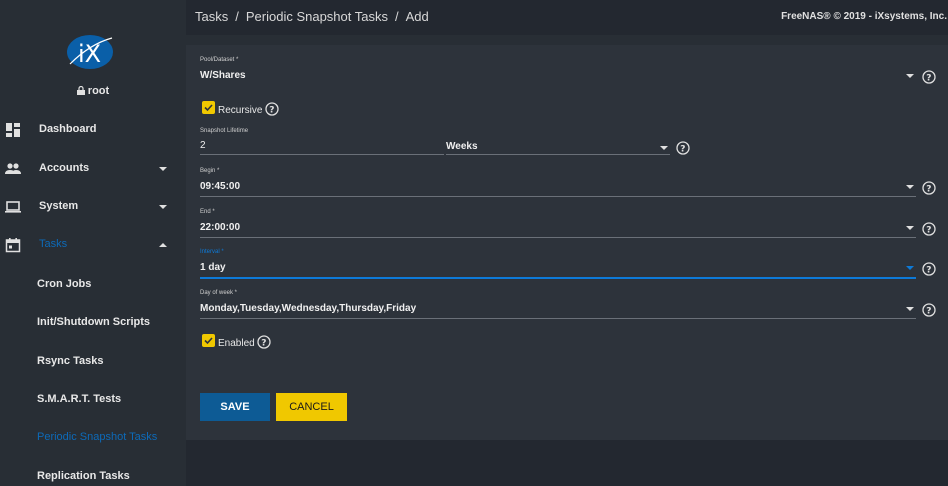  I want to click on interval-label: Interval *, so click(212, 252).